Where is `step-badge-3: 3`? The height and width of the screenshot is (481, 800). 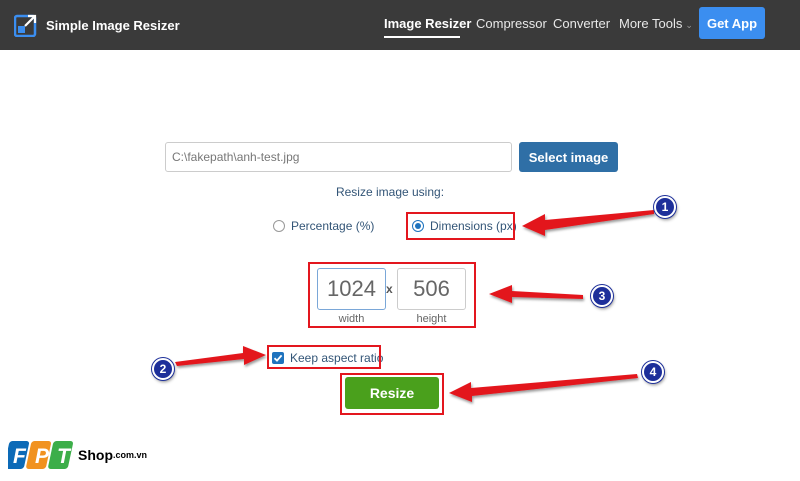
step-badge-3: 3 is located at coordinates (602, 296).